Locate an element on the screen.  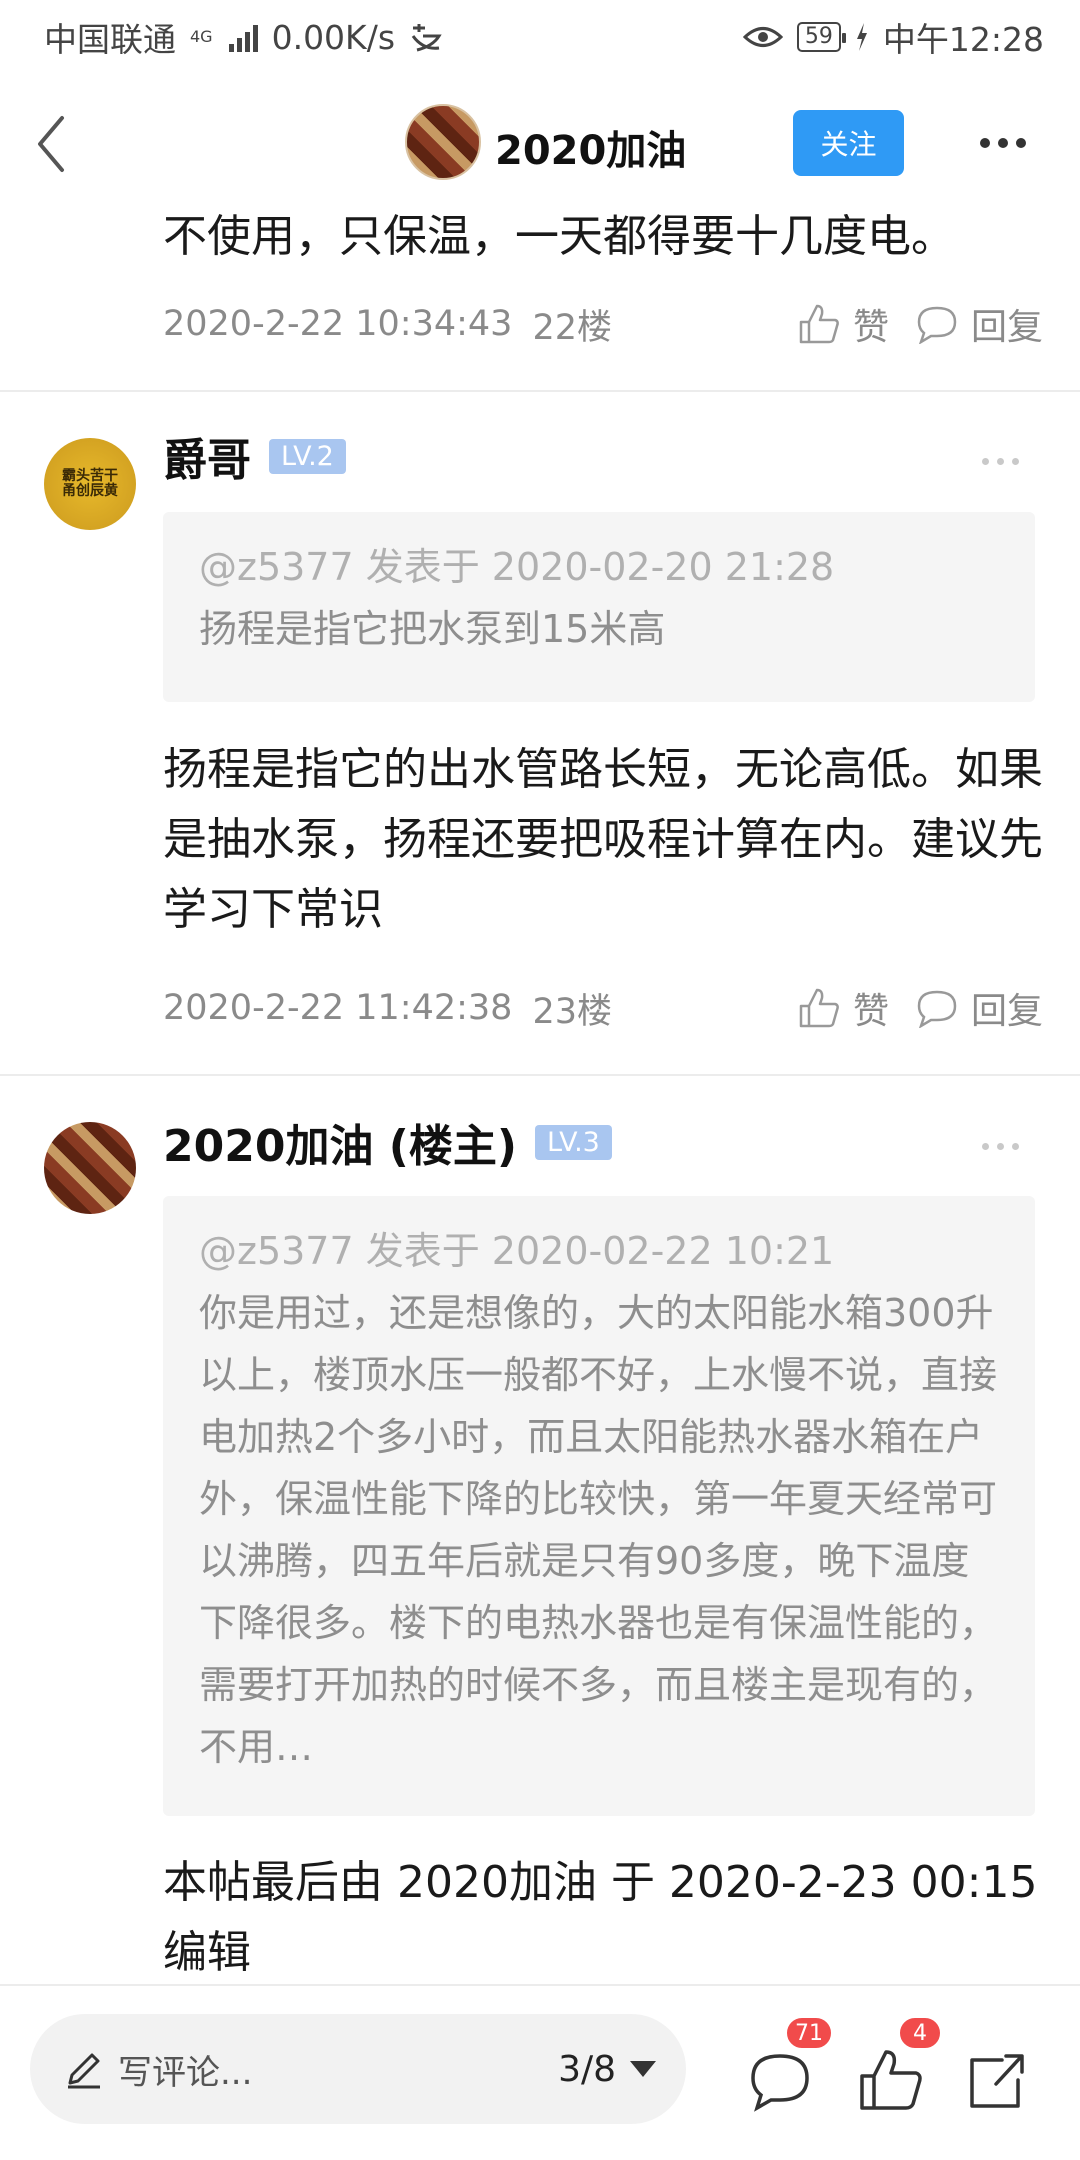
post-text: 本帖最后由 2020加油 于 2020-2-23 00:15 编辑 is located at coordinates (600, 1917).